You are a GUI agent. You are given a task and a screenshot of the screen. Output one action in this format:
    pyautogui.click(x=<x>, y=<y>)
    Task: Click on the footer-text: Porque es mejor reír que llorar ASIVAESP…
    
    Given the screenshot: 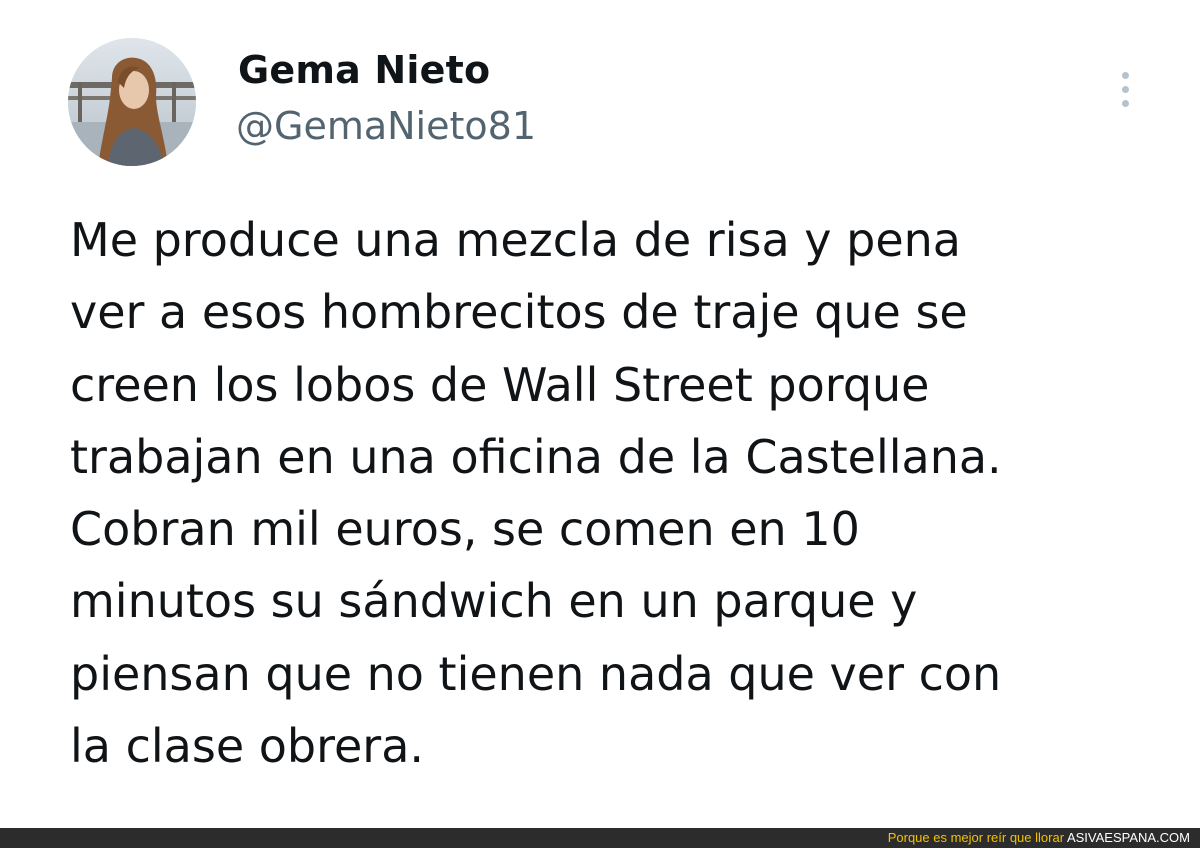 What is the action you would take?
    pyautogui.click(x=1039, y=838)
    